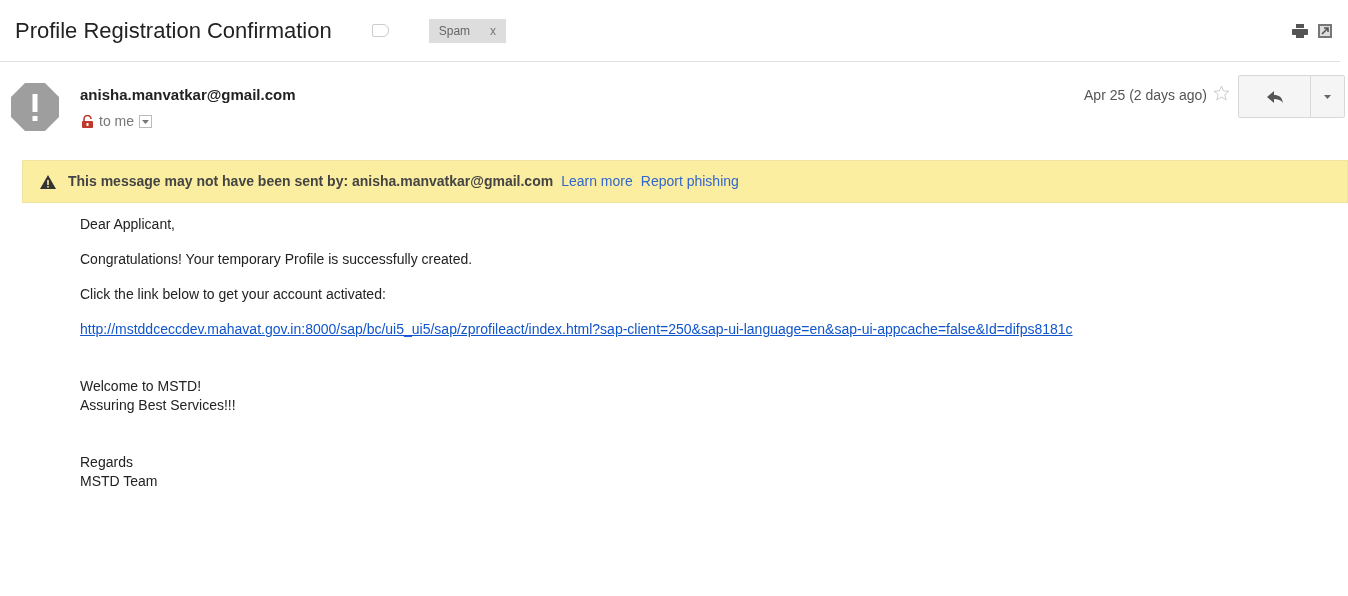 The image size is (1348, 596). Describe the element at coordinates (277, 259) in the screenshot. I see `body-text: Congratulations! Your temporary Profile is successfully created.` at that location.